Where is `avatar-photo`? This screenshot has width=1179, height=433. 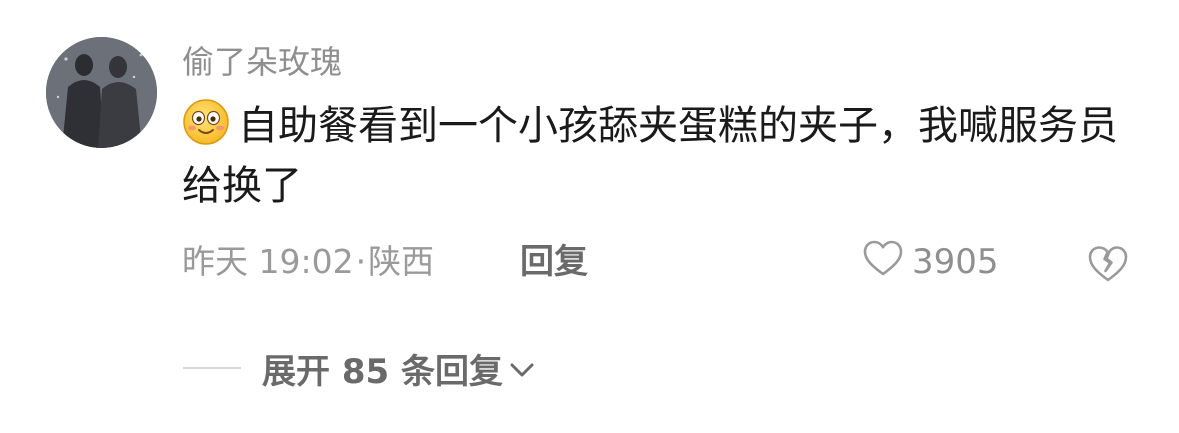
avatar-photo is located at coordinates (101, 92).